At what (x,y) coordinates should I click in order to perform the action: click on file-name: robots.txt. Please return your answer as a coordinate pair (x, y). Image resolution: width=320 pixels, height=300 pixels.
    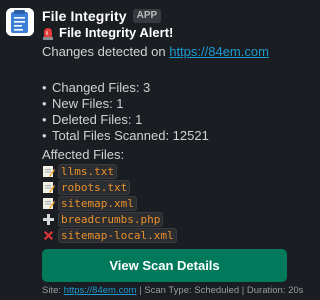
    Looking at the image, I should click on (94, 187).